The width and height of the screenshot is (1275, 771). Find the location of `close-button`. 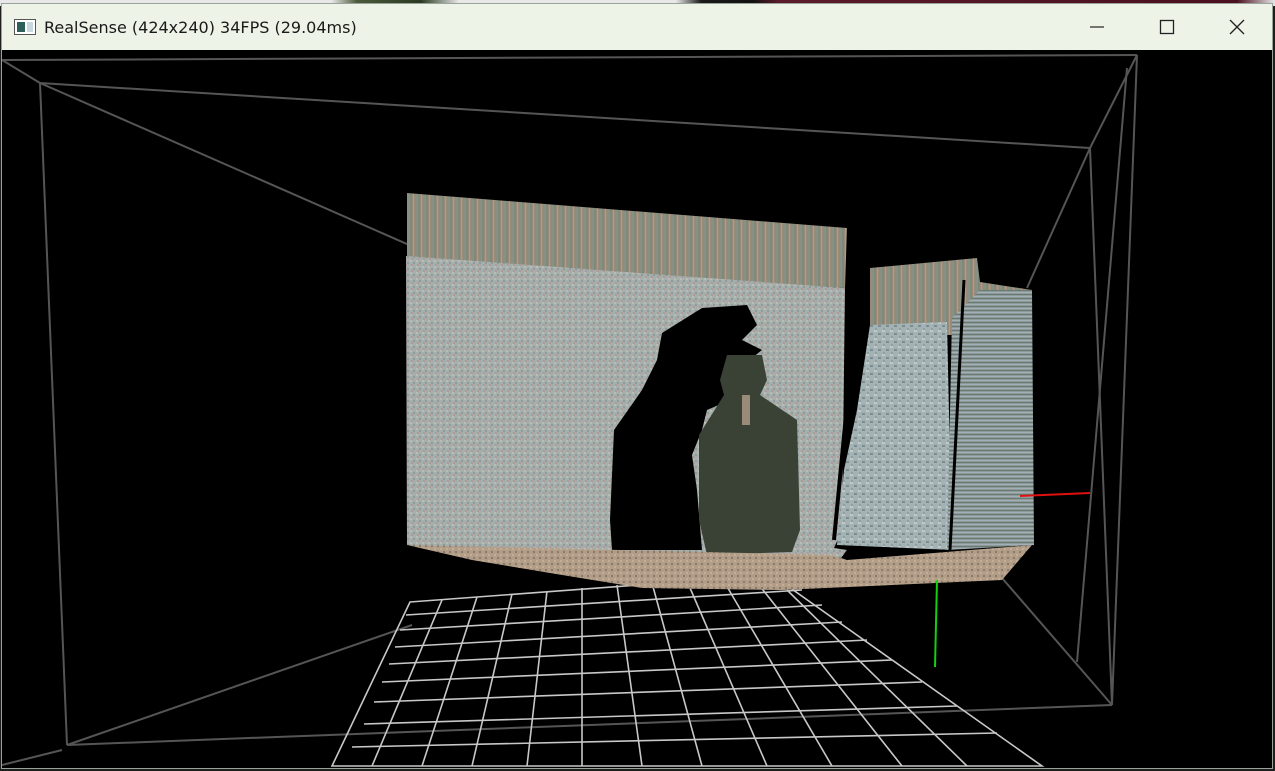

close-button is located at coordinates (1237, 27).